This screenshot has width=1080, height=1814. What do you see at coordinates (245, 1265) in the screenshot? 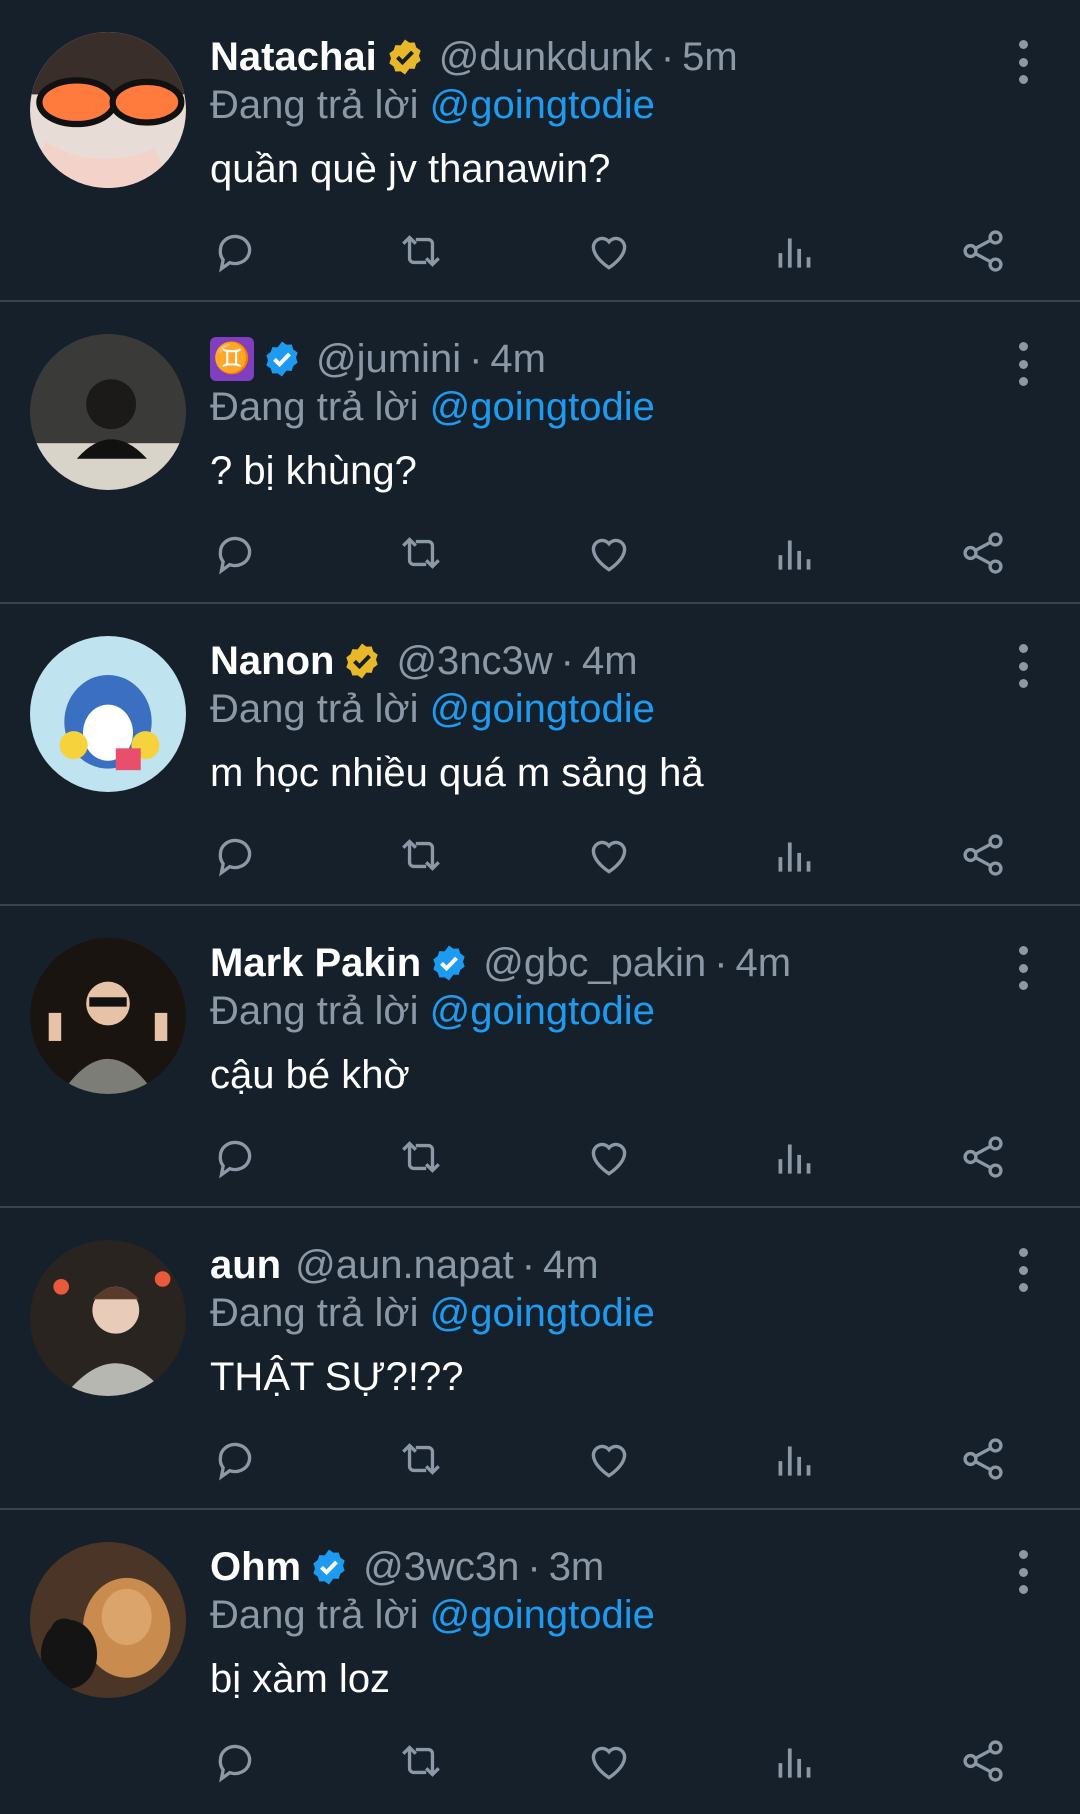
I see `display-name: aun` at bounding box center [245, 1265].